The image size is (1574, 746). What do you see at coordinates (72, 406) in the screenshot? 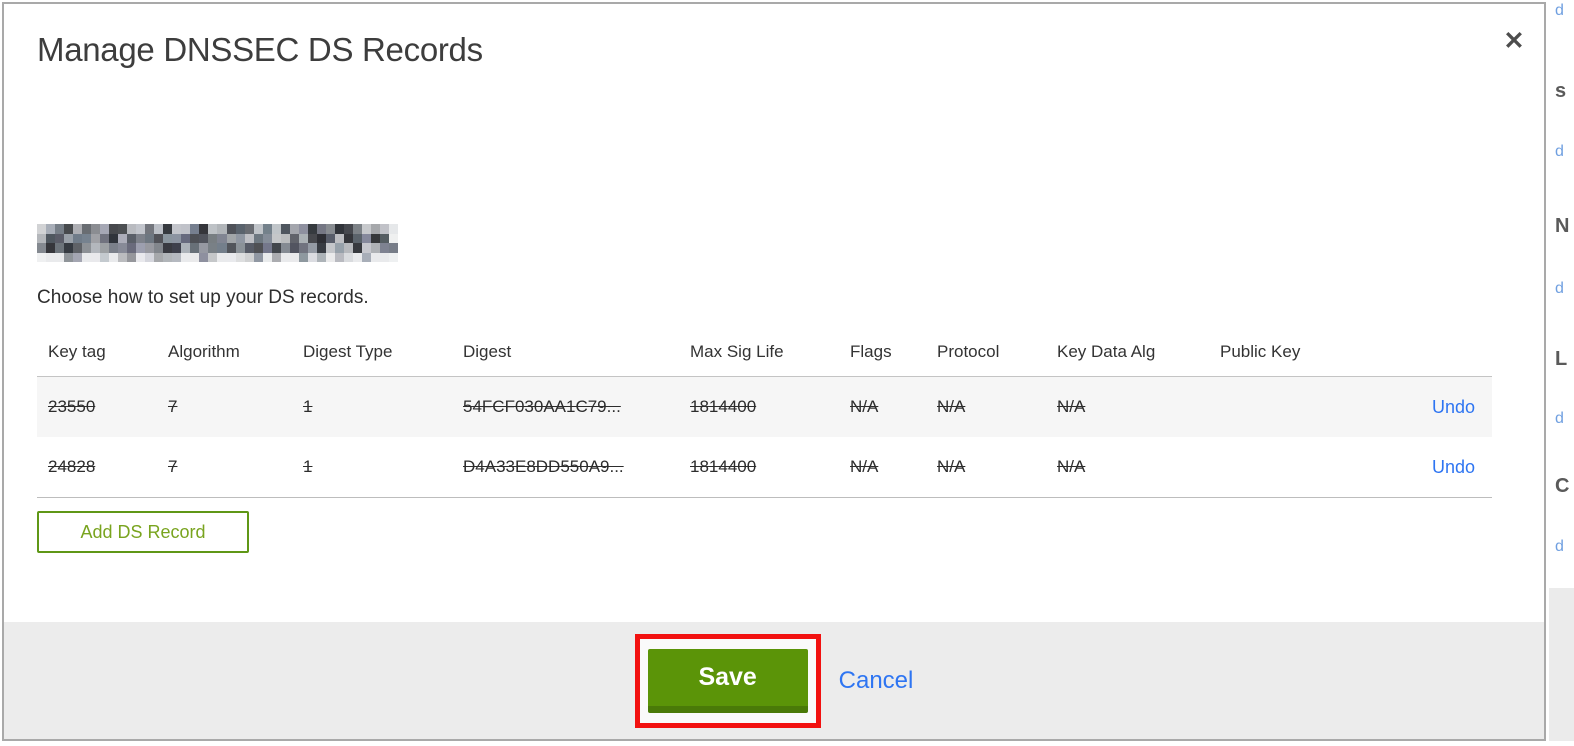
I see `cell-key-tag: 23550` at bounding box center [72, 406].